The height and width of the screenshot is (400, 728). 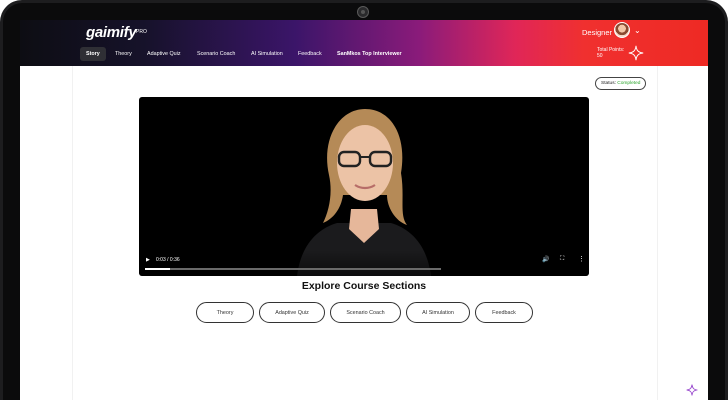 I want to click on brand-logo: gaimify, so click(x=111, y=32).